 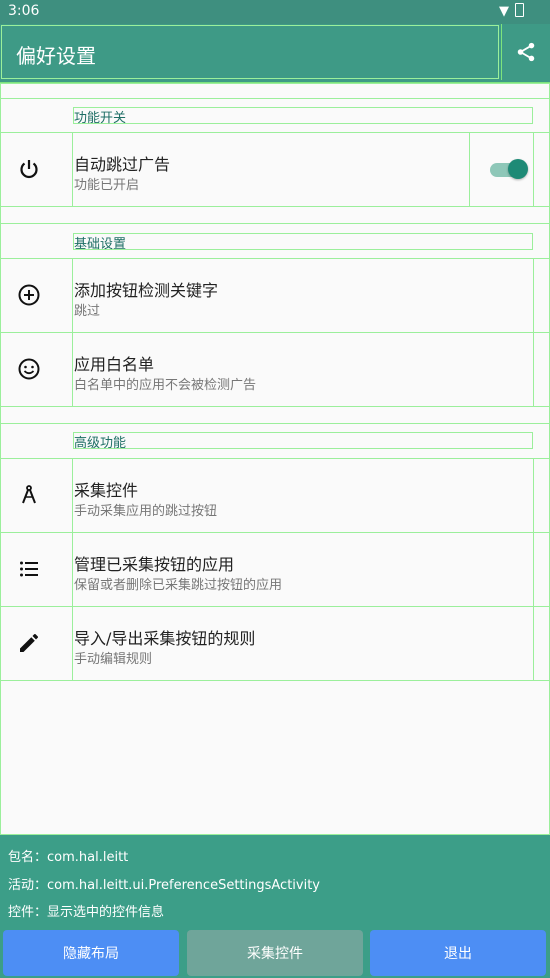 What do you see at coordinates (504, 11) in the screenshot?
I see `wifi-icon: ▼` at bounding box center [504, 11].